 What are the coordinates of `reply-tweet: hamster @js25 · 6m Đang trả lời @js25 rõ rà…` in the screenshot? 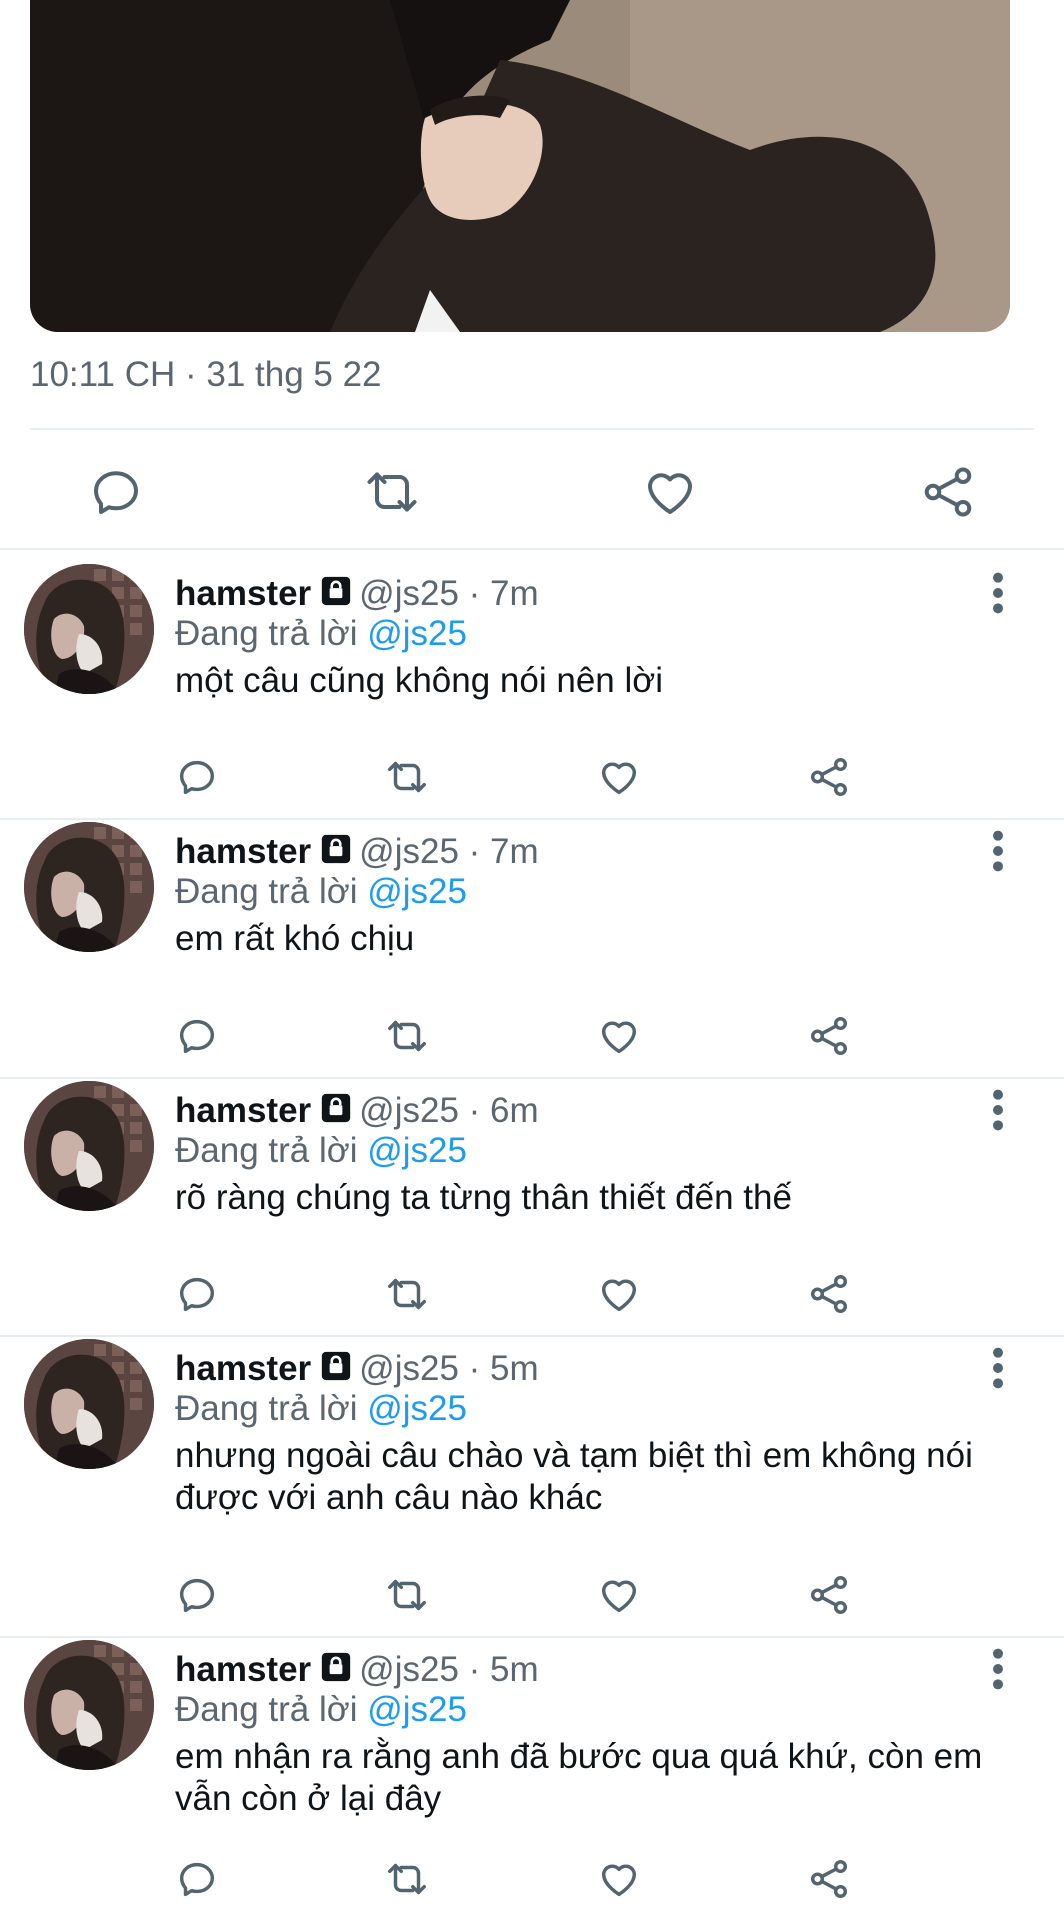 It's located at (532, 1206).